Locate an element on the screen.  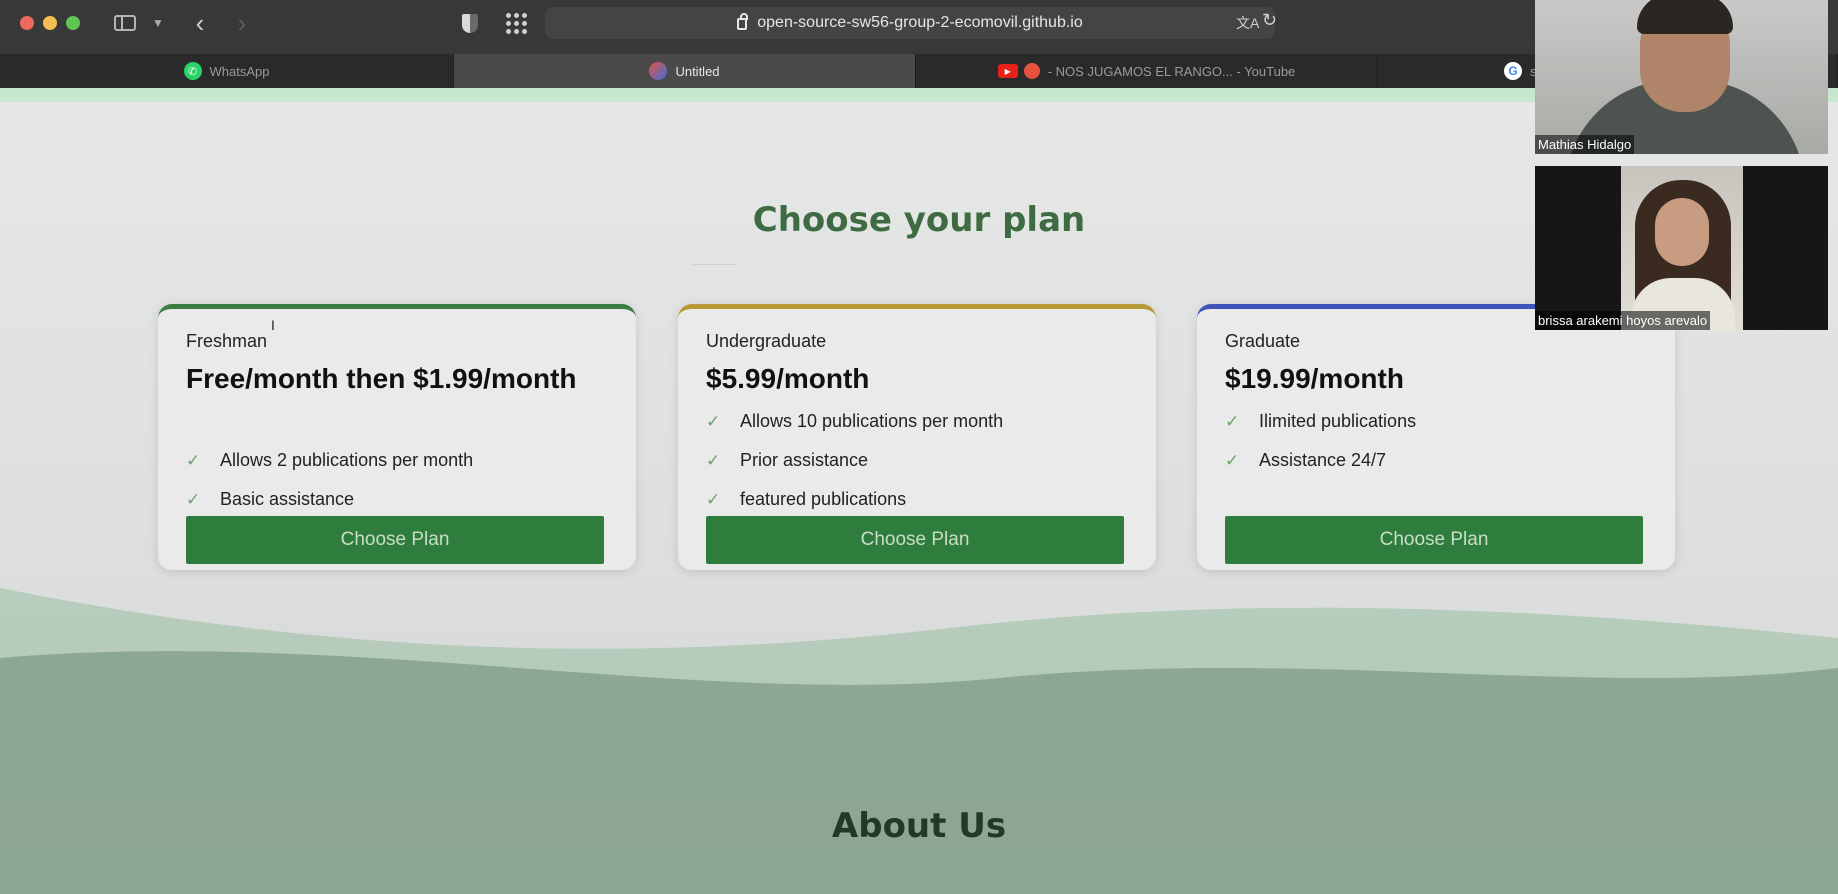
feature-list: ✓ Ilimited publications ✓ Assistance 24/7 is located at coordinates (1320, 441).